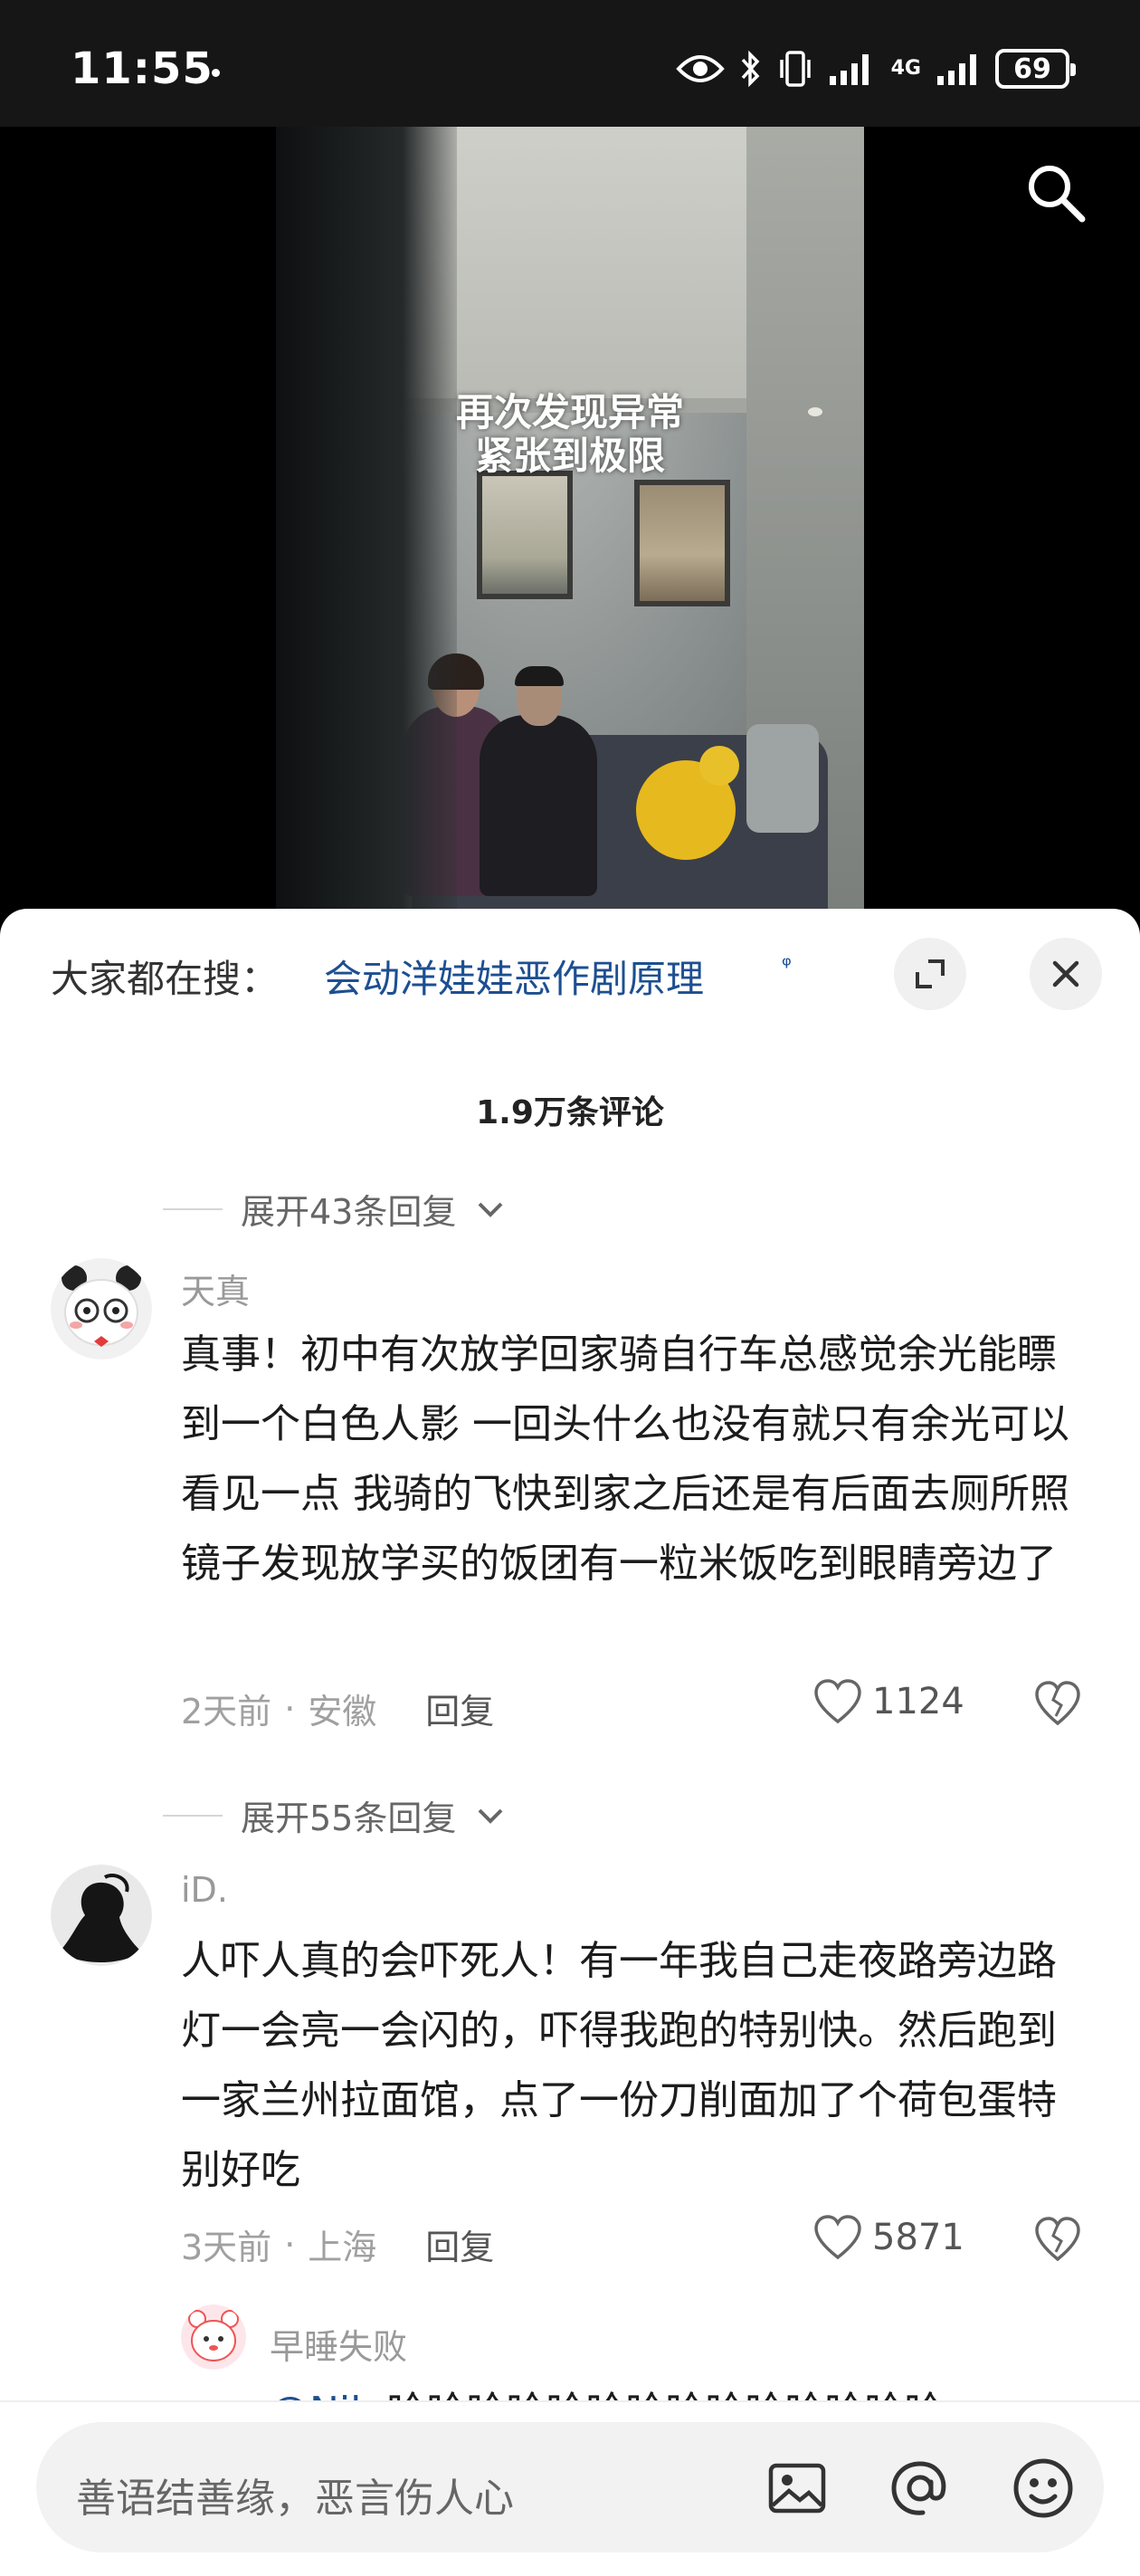 Image resolution: width=1140 pixels, height=2576 pixels. Describe the element at coordinates (349, 1212) in the screenshot. I see `expand-replies-label: 展开43条回复` at that location.